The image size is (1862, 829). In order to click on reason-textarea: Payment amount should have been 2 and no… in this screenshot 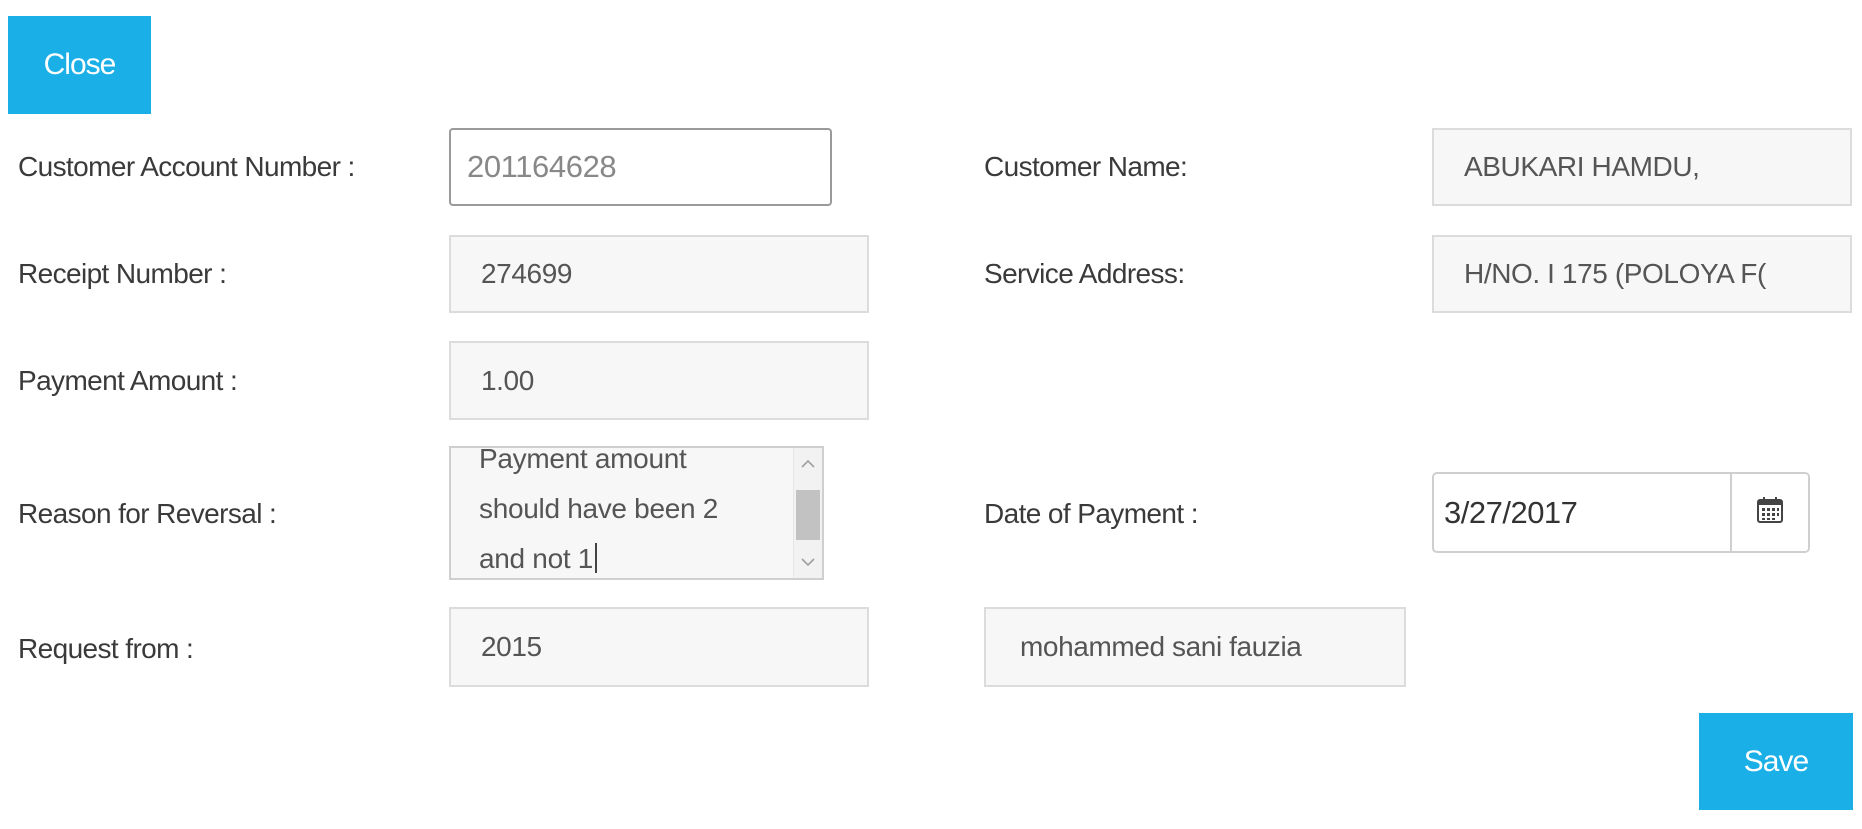, I will do `click(636, 513)`.